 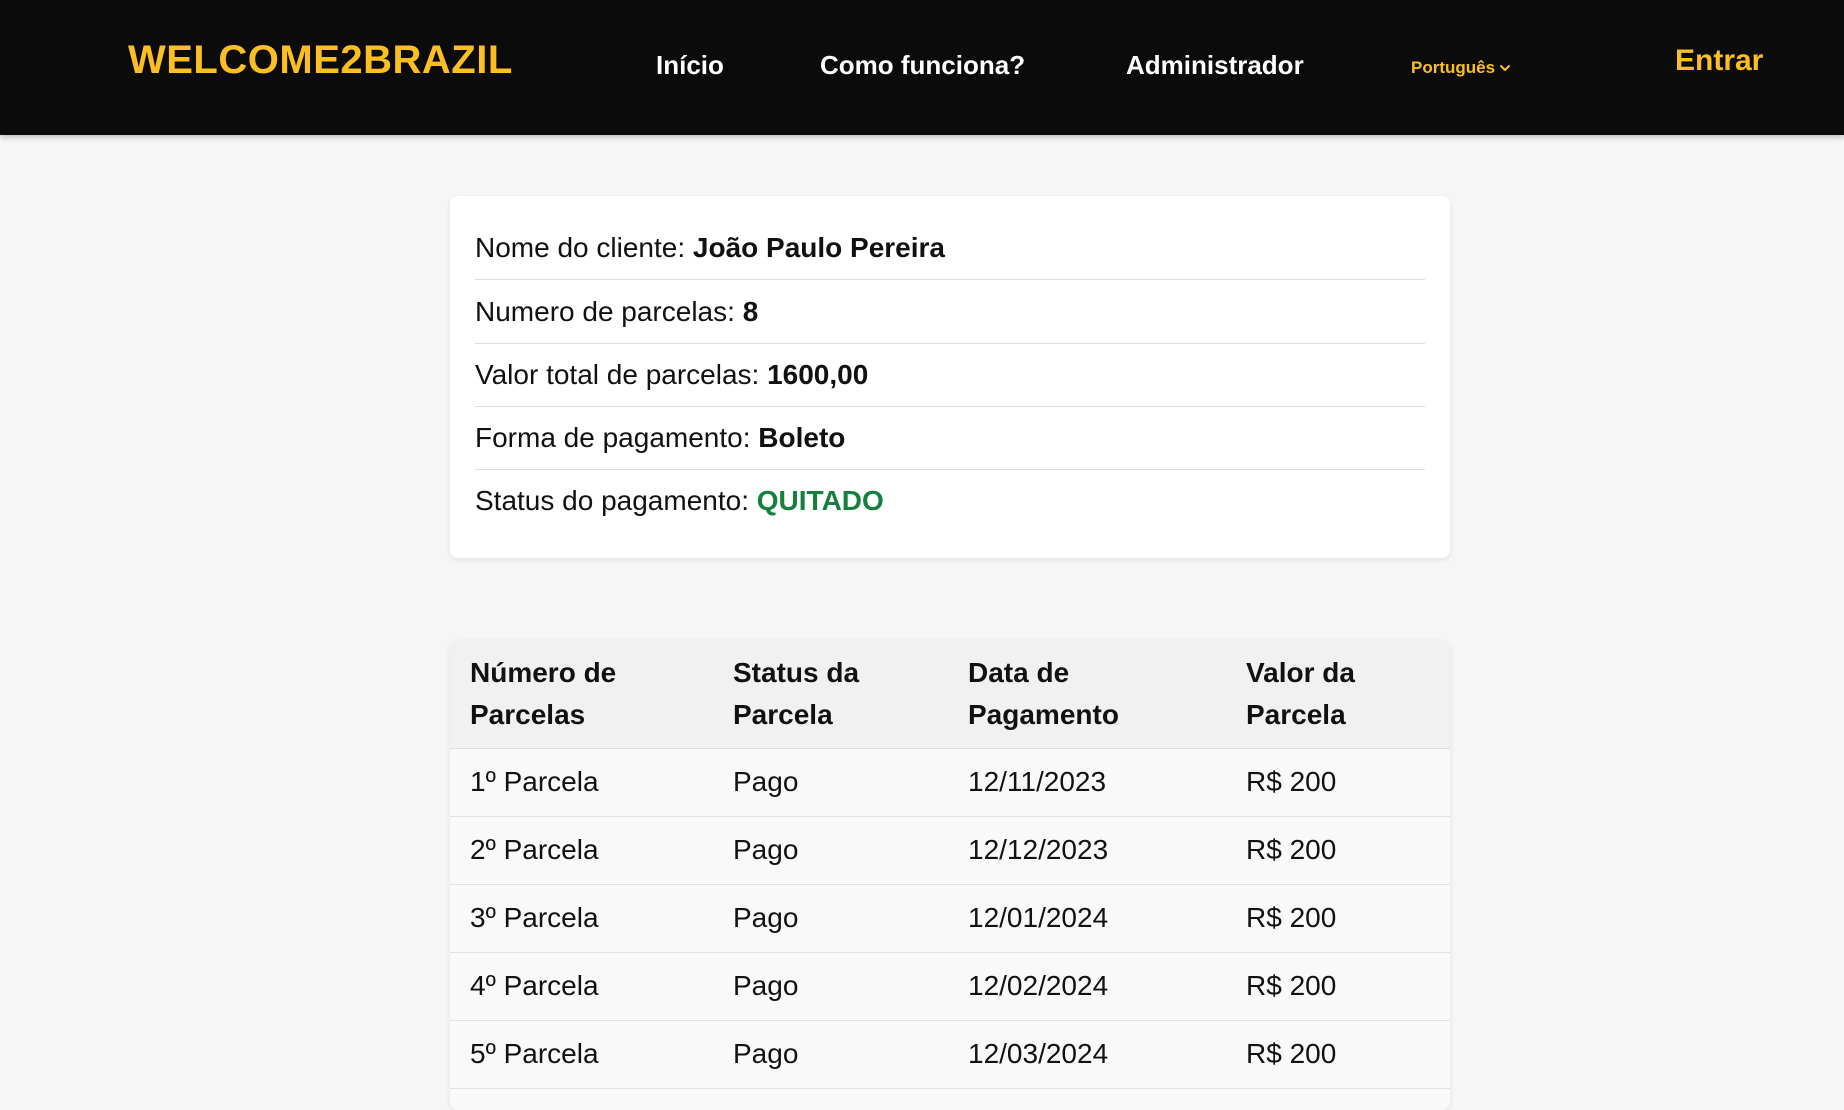 I want to click on installment-cell: 3º Parcela, so click(x=534, y=917).